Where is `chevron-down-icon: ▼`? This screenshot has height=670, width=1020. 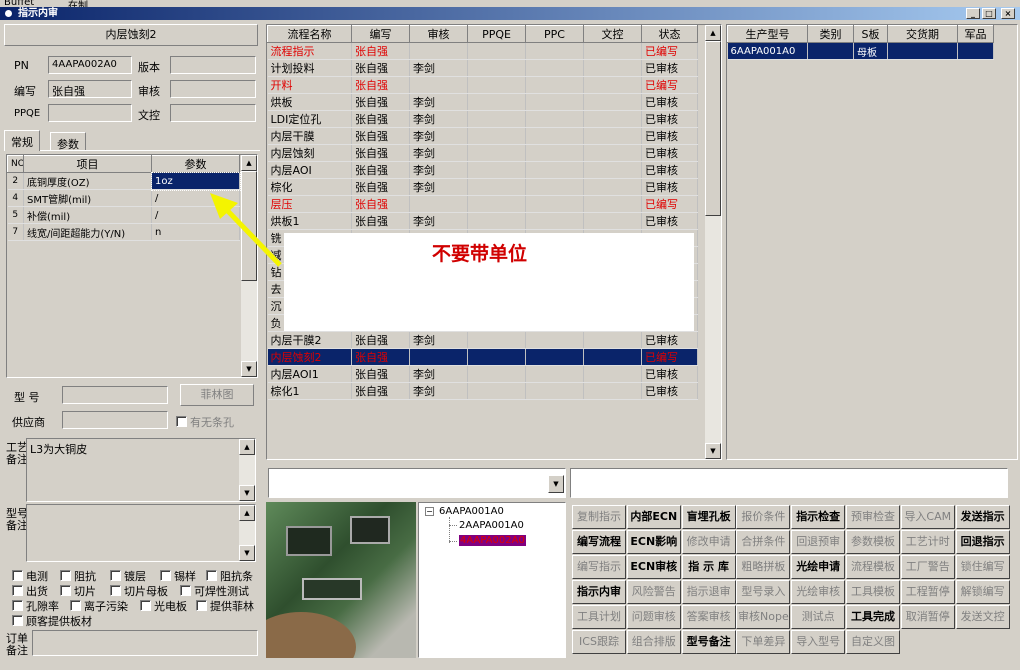 chevron-down-icon: ▼ is located at coordinates (556, 484).